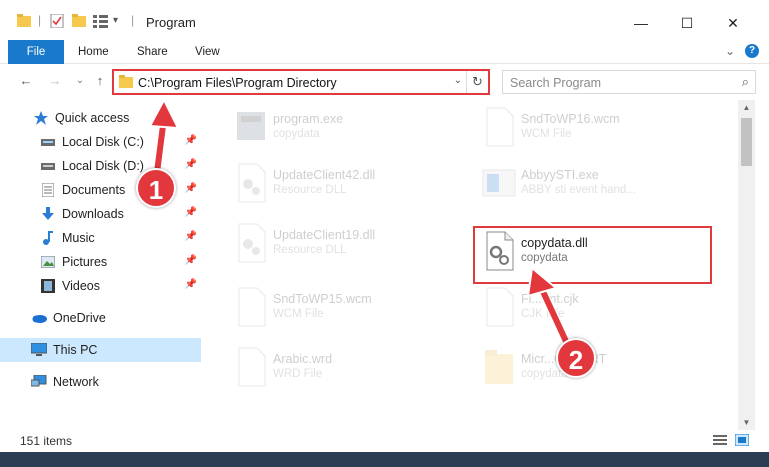 The width and height of the screenshot is (769, 467). I want to click on file-item: Arabic.wrd WRD File, so click(345, 368).